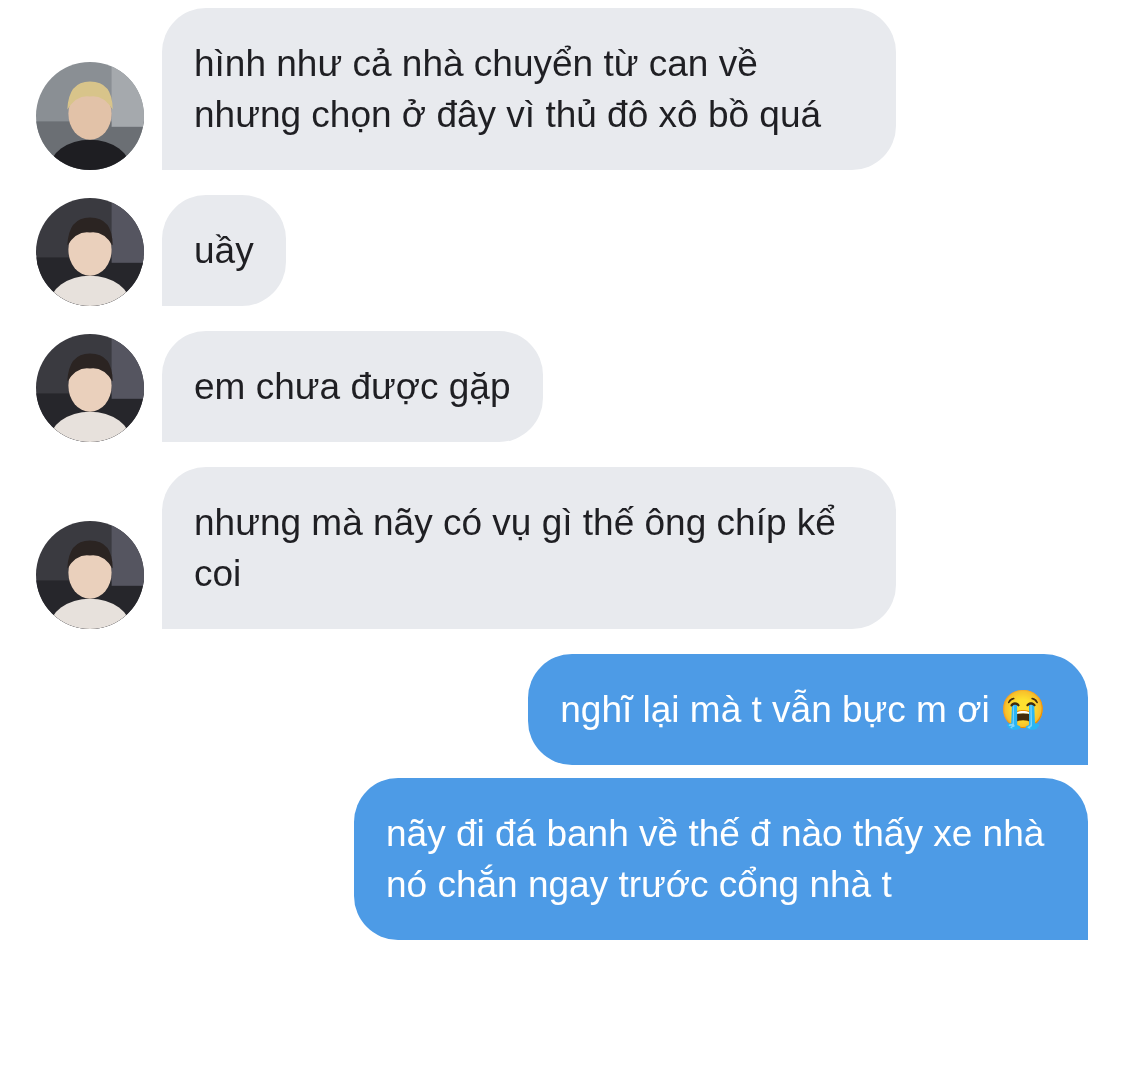  Describe the element at coordinates (224, 250) in the screenshot. I see `message-bubble: uầy` at that location.